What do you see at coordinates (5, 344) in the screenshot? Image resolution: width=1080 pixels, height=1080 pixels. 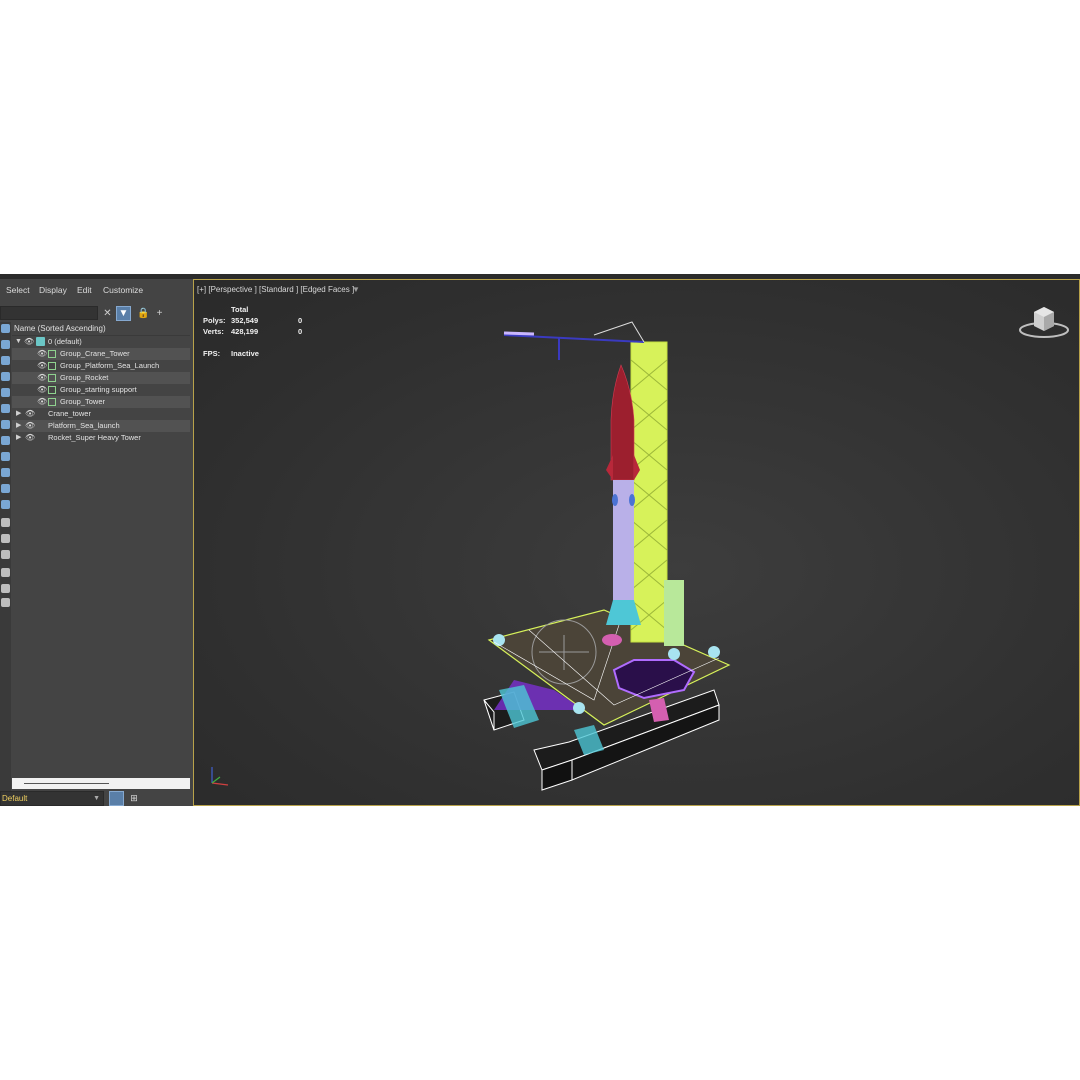 I see `display-shapes-icon` at bounding box center [5, 344].